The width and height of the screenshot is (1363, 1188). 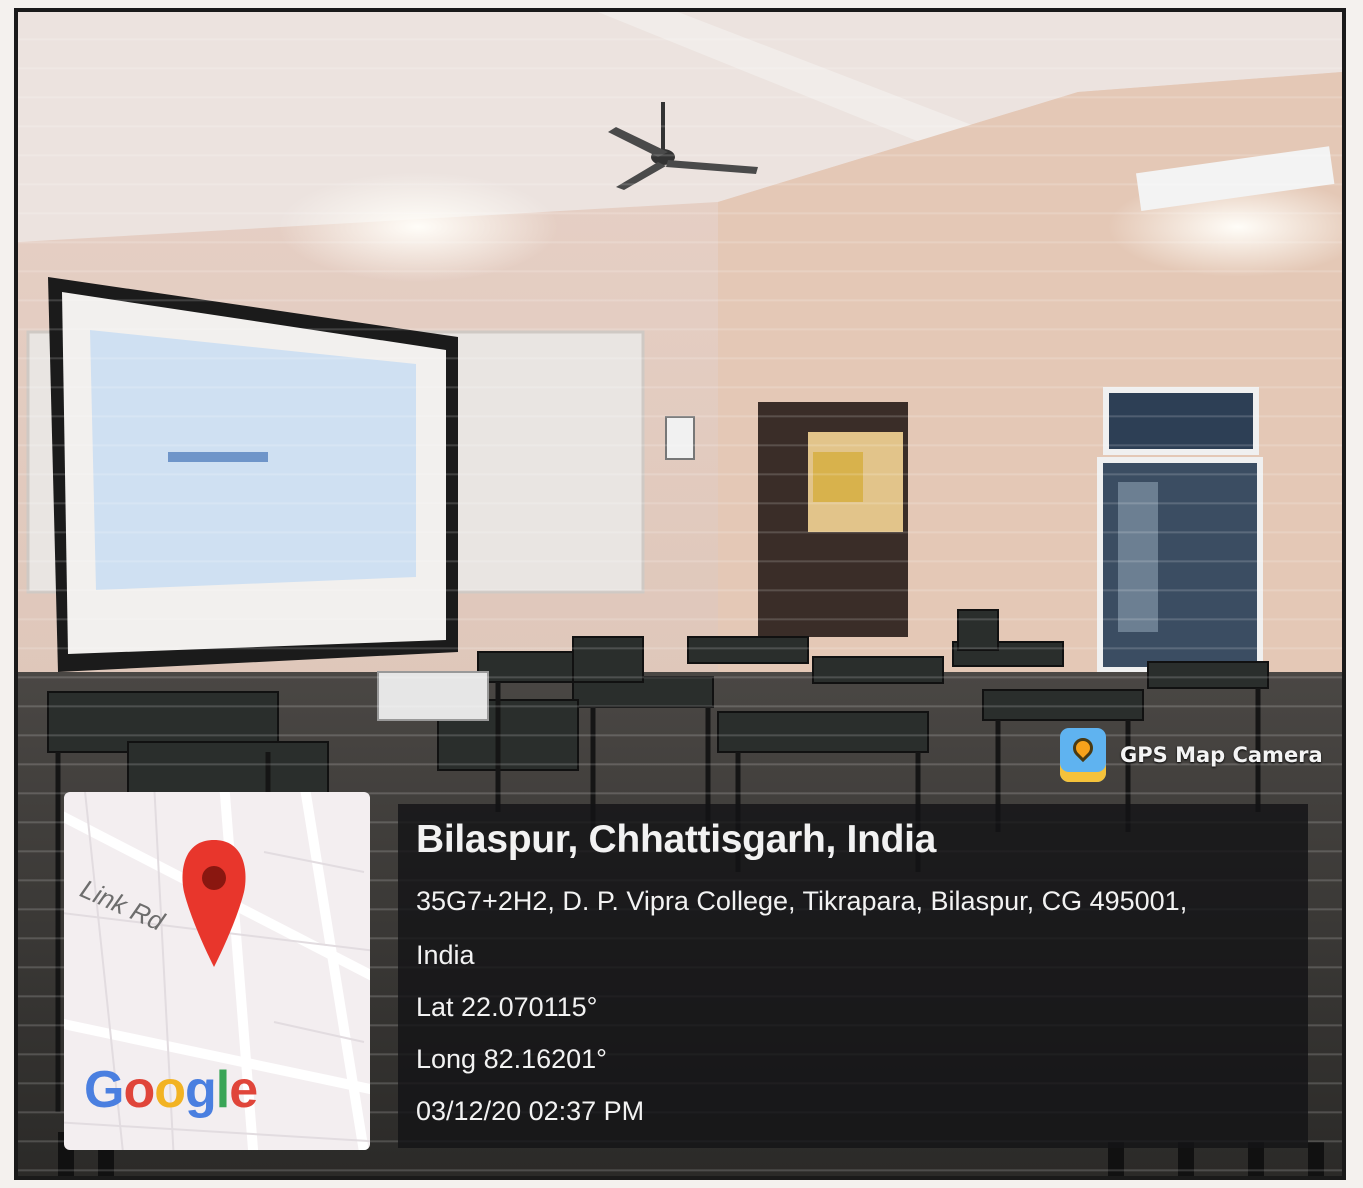 What do you see at coordinates (171, 1090) in the screenshot?
I see `google-logo: Google` at bounding box center [171, 1090].